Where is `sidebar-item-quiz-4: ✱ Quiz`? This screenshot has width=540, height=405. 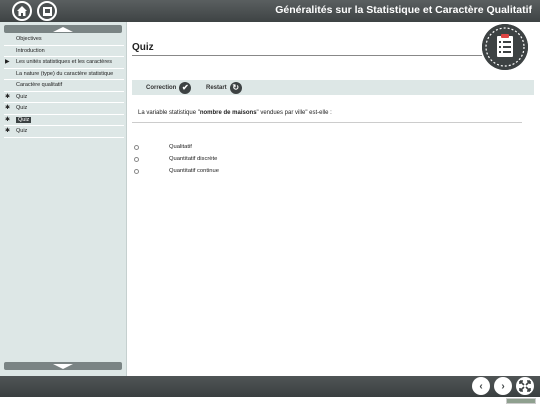 sidebar-item-quiz-4: ✱ Quiz is located at coordinates (64, 132).